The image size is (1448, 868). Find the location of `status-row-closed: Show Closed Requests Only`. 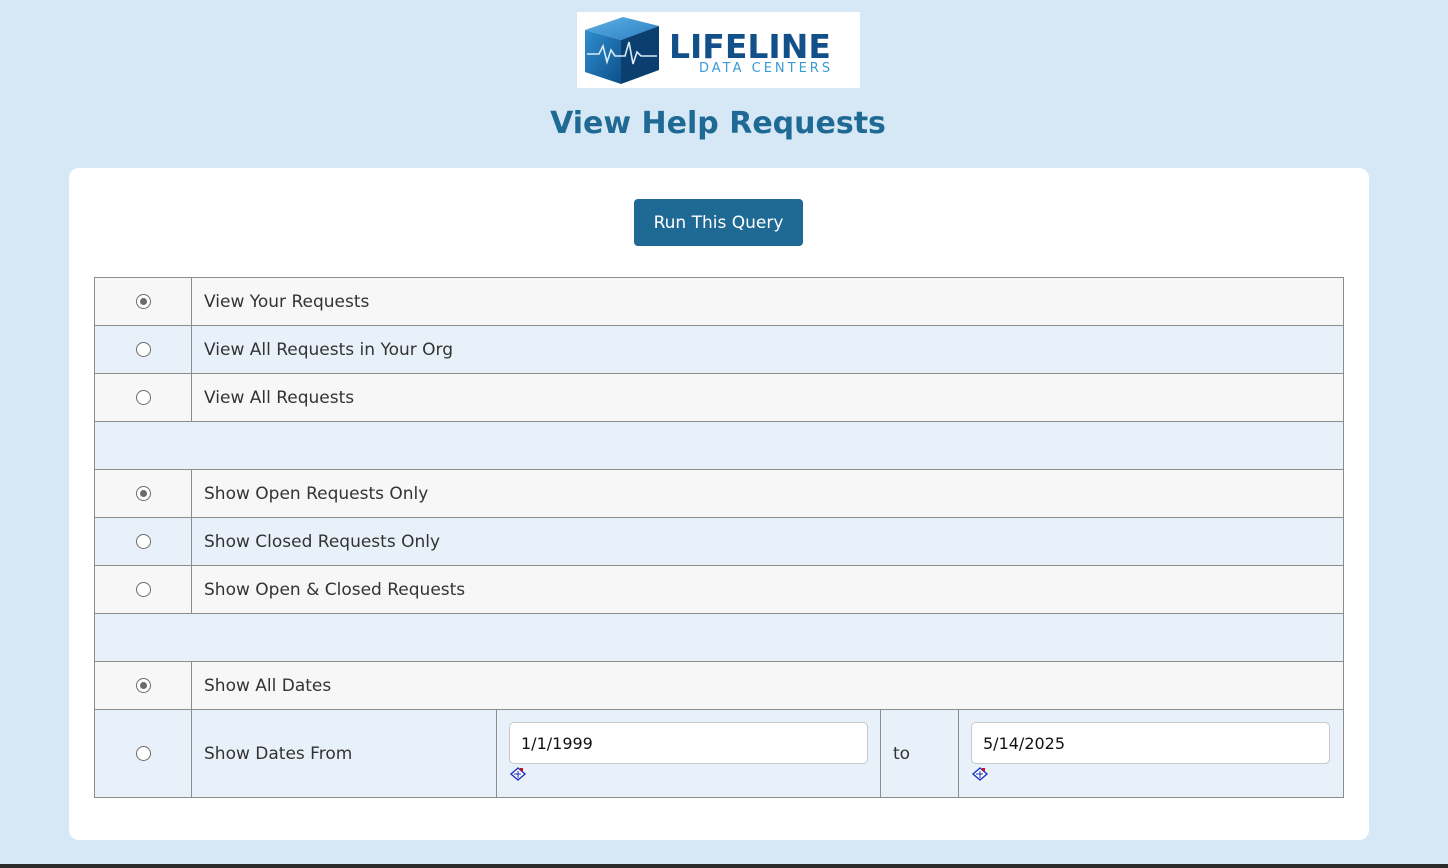

status-row-closed: Show Closed Requests Only is located at coordinates (719, 541).